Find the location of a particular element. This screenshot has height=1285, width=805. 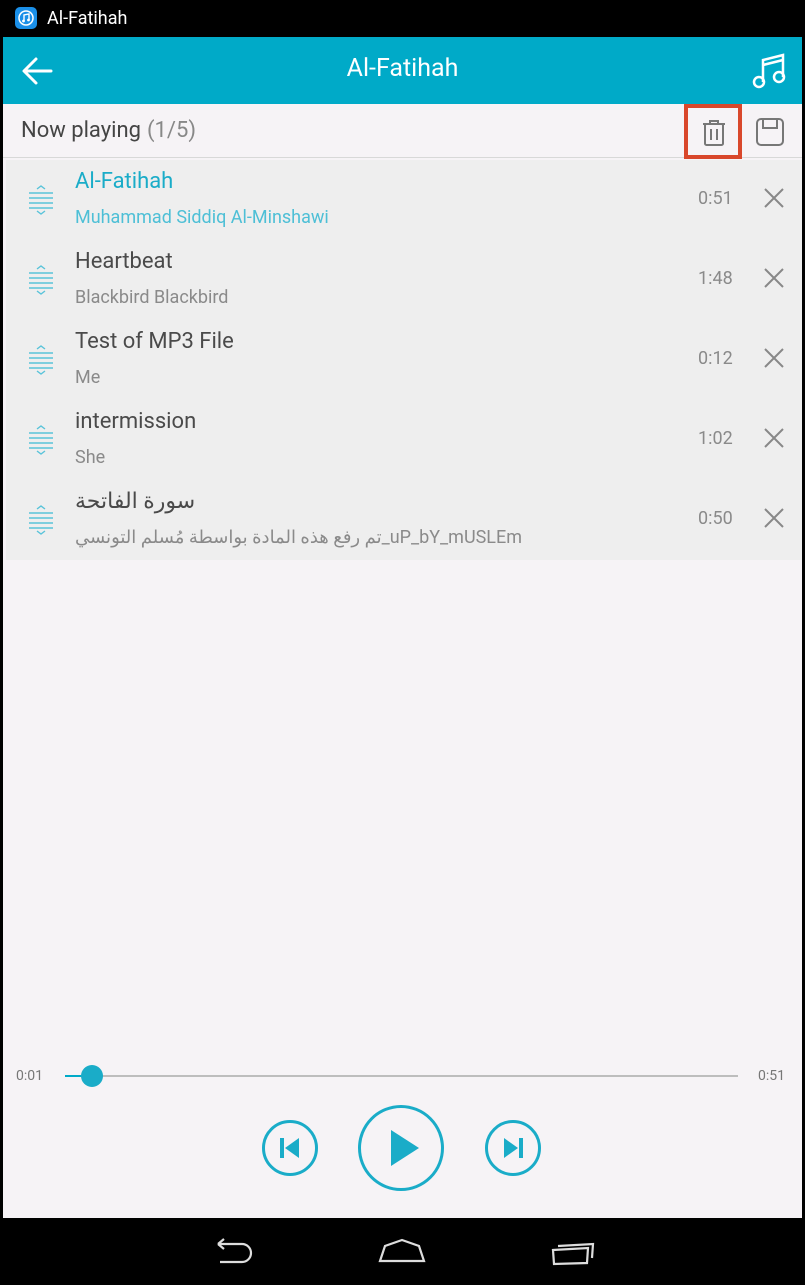

next-button is located at coordinates (513, 1148).